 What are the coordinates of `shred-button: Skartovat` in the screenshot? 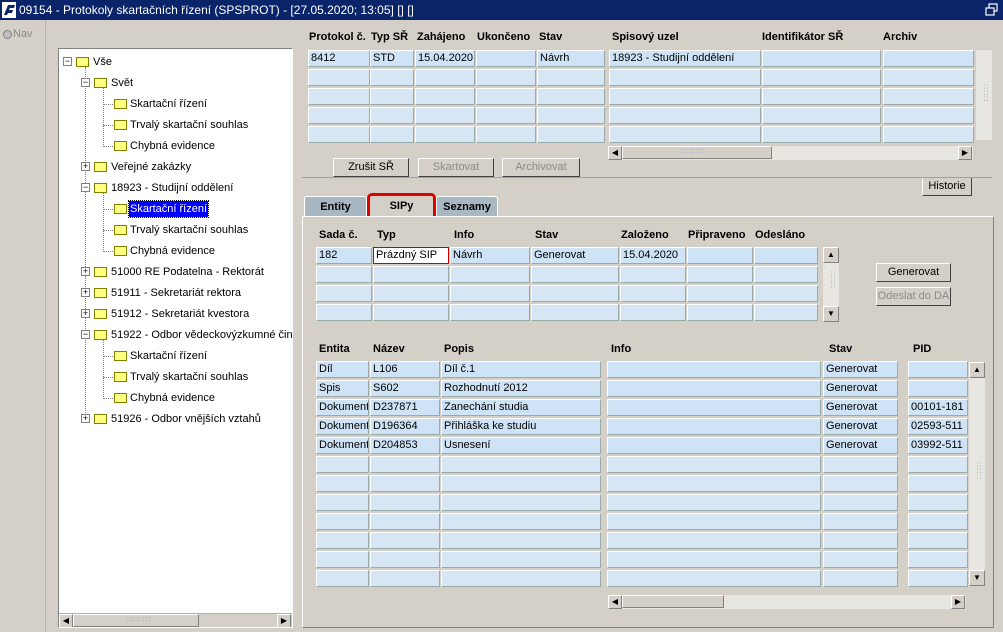 It's located at (456, 167).